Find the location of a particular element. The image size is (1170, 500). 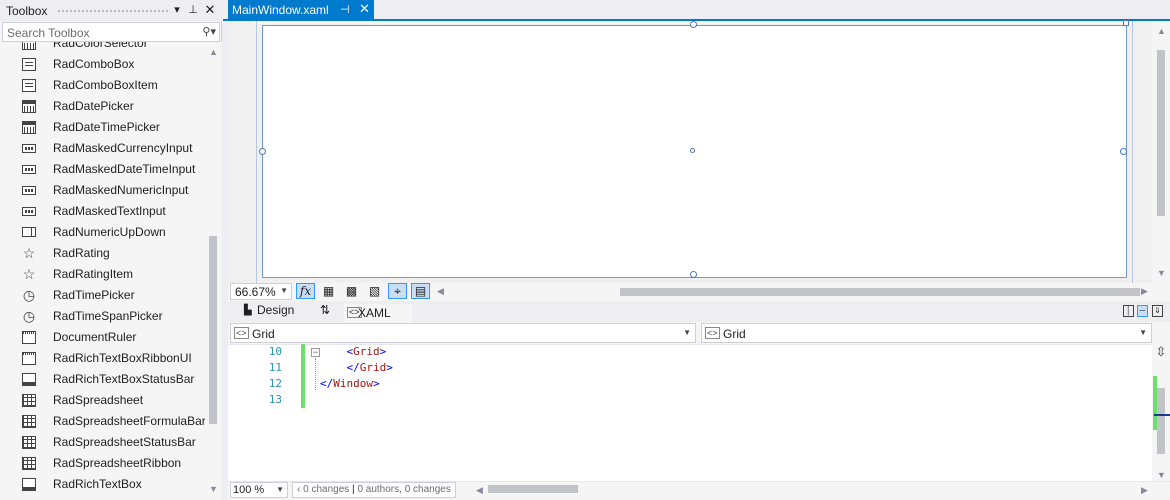

designer-scroll-thumb is located at coordinates (1161, 133).